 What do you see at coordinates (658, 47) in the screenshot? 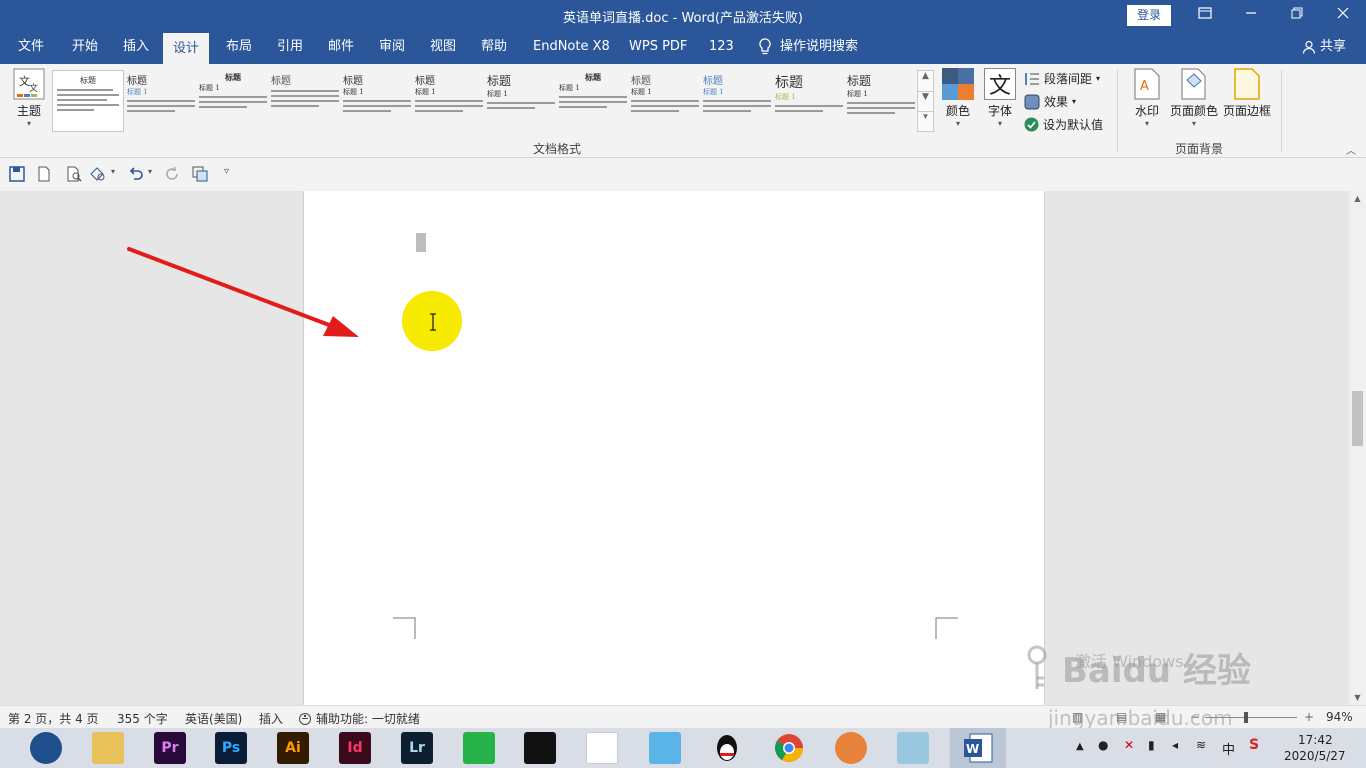
I see `tab-wps-pdf: WPS PDF` at bounding box center [658, 47].